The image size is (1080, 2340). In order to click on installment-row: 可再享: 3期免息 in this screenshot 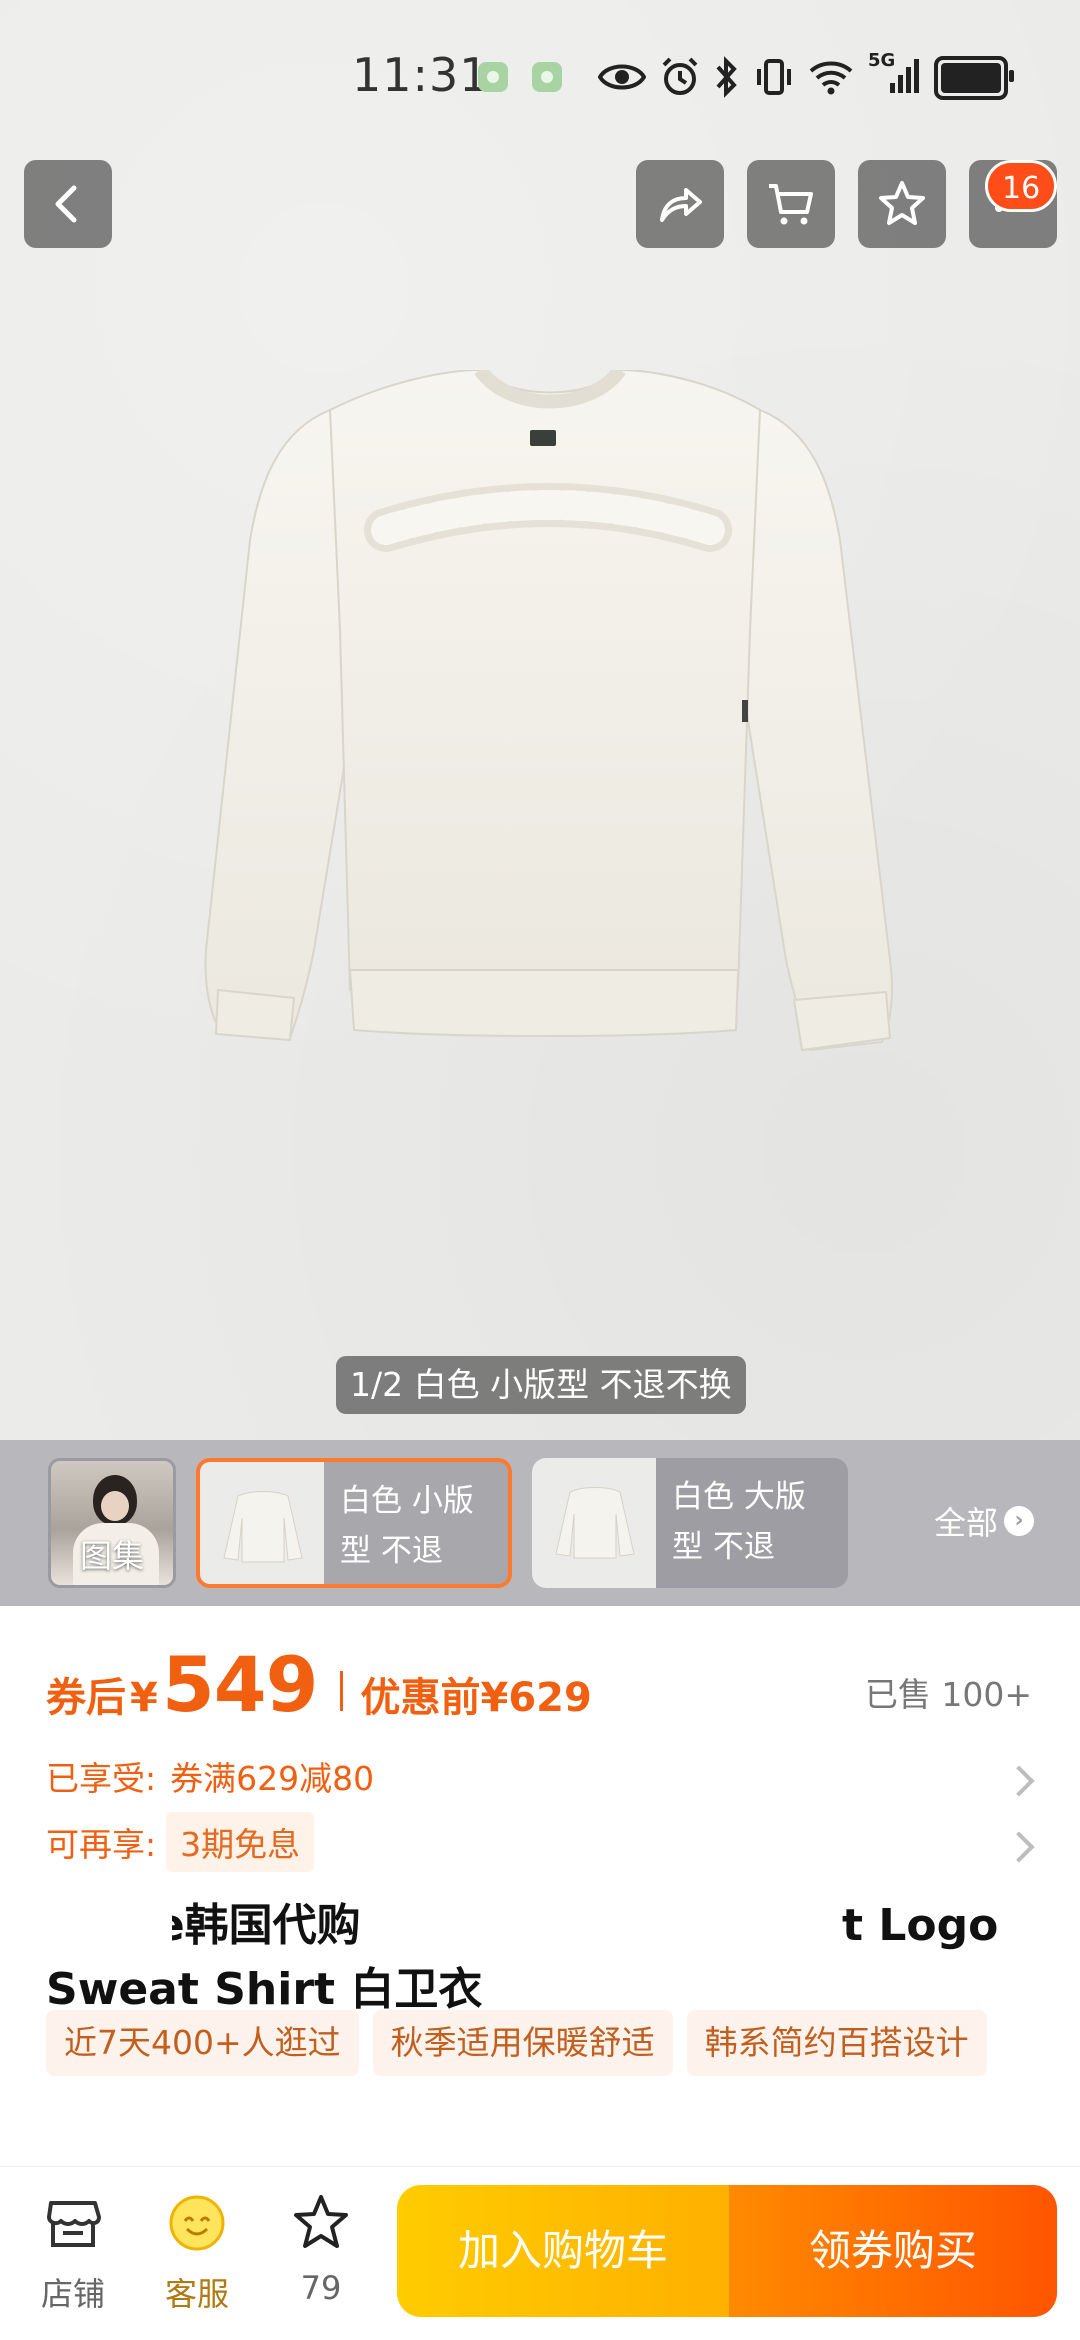, I will do `click(180, 1842)`.